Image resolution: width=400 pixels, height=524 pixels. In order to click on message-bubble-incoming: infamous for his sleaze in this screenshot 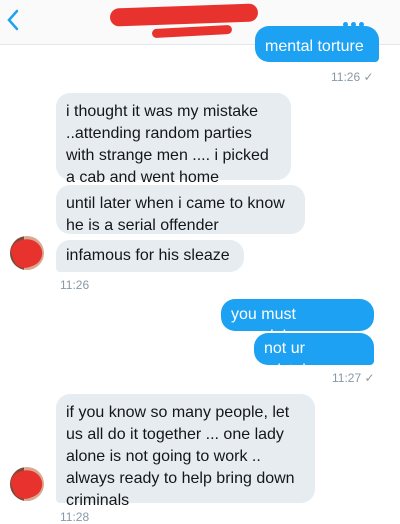, I will do `click(150, 256)`.